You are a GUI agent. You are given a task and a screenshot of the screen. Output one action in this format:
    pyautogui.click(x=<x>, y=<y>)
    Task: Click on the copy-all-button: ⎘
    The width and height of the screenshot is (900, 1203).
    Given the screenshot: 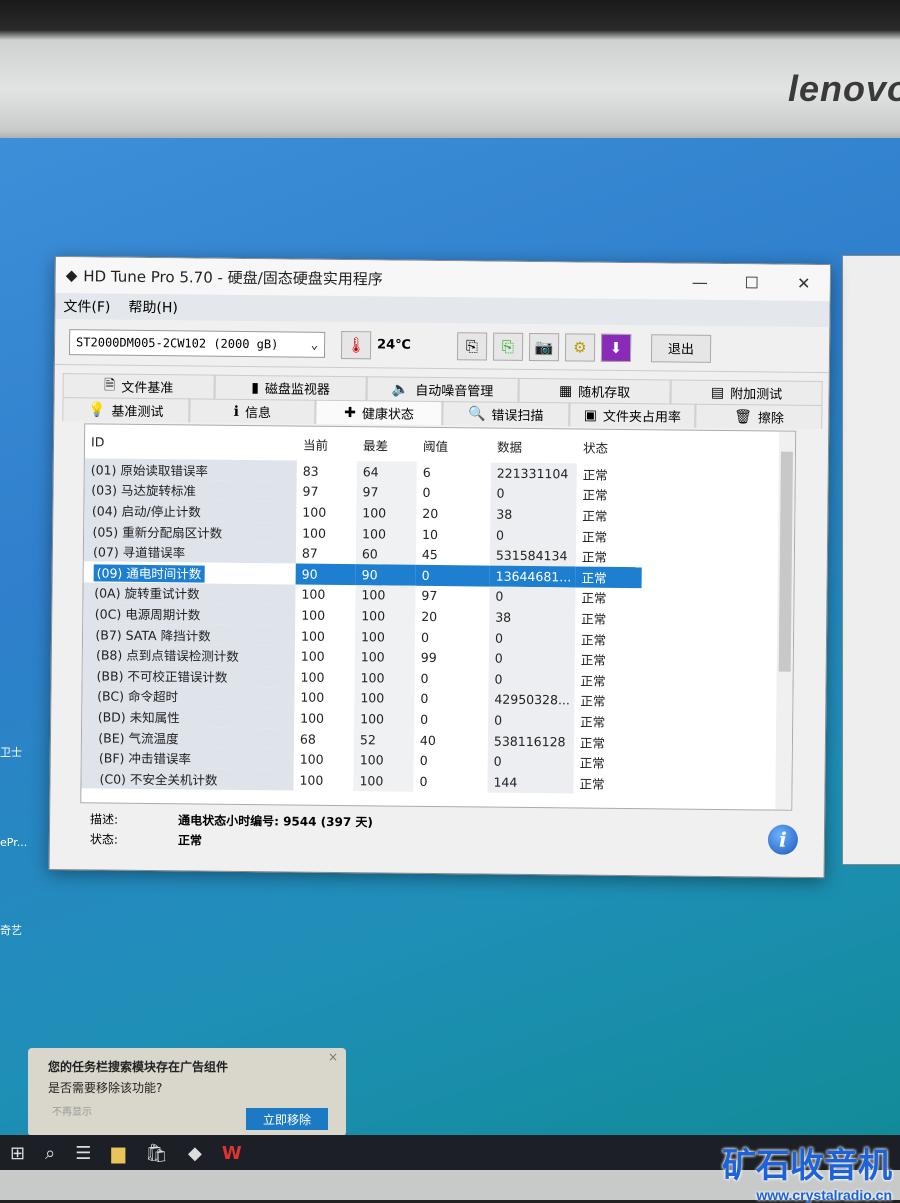 What is the action you would take?
    pyautogui.click(x=508, y=346)
    